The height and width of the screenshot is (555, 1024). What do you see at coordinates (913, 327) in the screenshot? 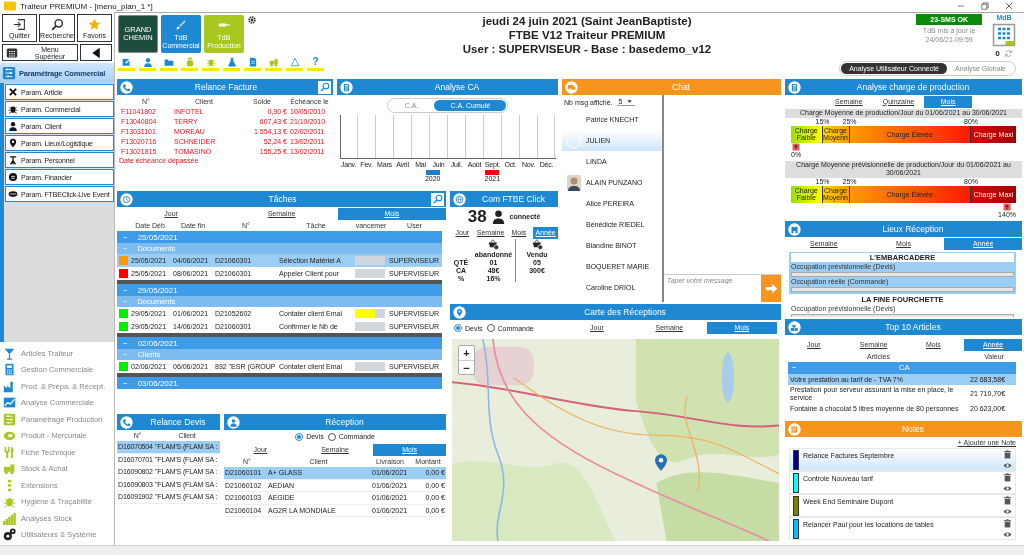
I see `panel-title: Top 10 Articles` at bounding box center [913, 327].